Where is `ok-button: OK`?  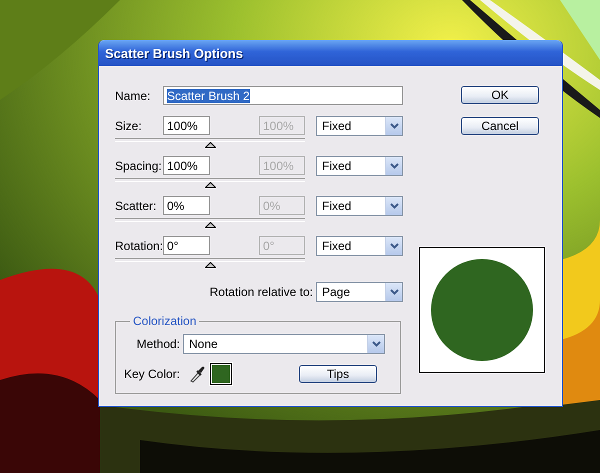 ok-button: OK is located at coordinates (500, 95).